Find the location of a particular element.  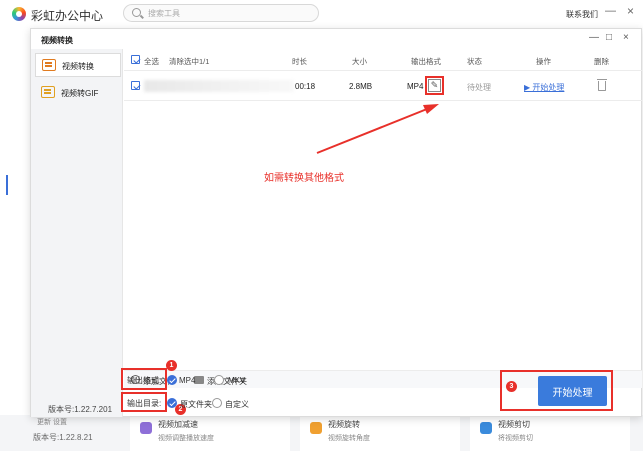

sidebar-active-indicator is located at coordinates (7, 185).